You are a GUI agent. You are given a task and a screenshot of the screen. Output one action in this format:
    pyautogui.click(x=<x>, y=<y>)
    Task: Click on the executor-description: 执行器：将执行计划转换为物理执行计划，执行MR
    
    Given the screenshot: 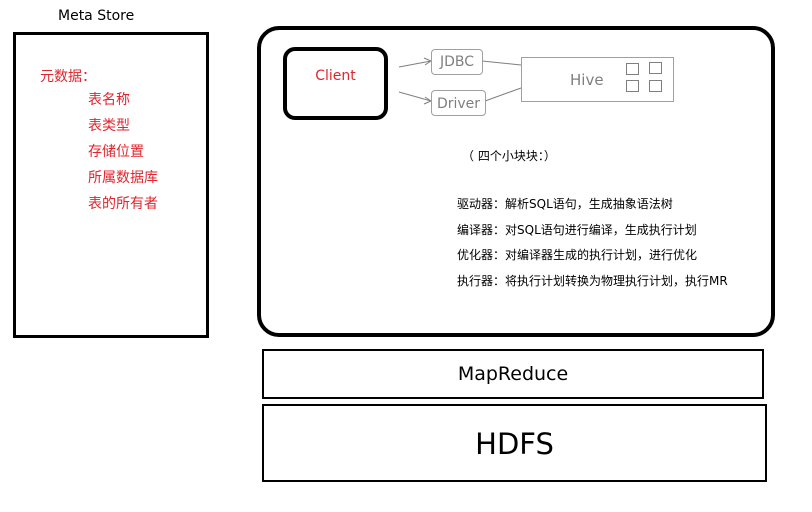 What is the action you would take?
    pyautogui.click(x=592, y=281)
    